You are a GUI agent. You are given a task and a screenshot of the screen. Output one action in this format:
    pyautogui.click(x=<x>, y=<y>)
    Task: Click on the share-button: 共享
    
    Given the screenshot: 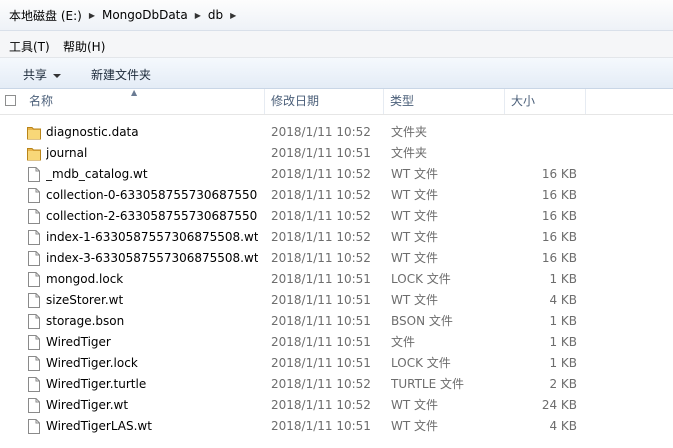 What is the action you would take?
    pyautogui.click(x=42, y=74)
    